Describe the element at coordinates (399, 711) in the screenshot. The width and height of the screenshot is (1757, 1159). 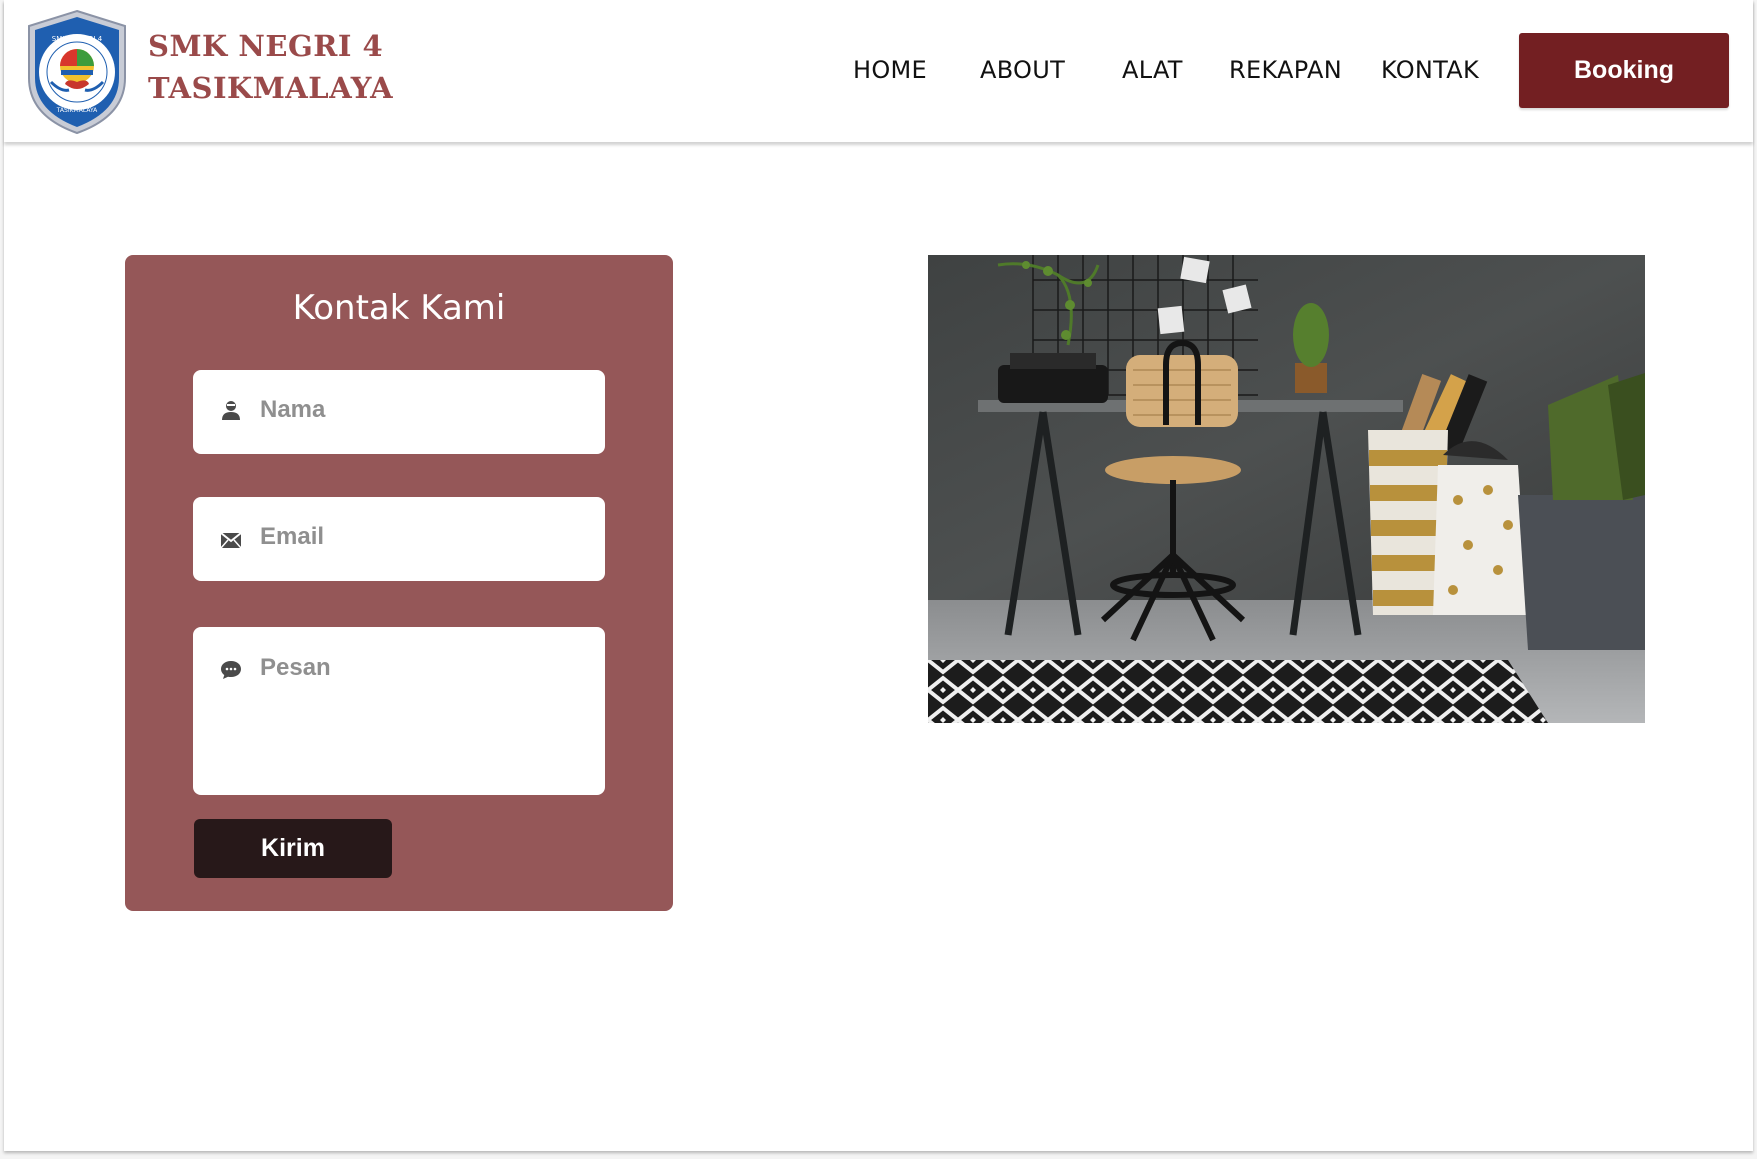
I see `message-field: Pesan` at that location.